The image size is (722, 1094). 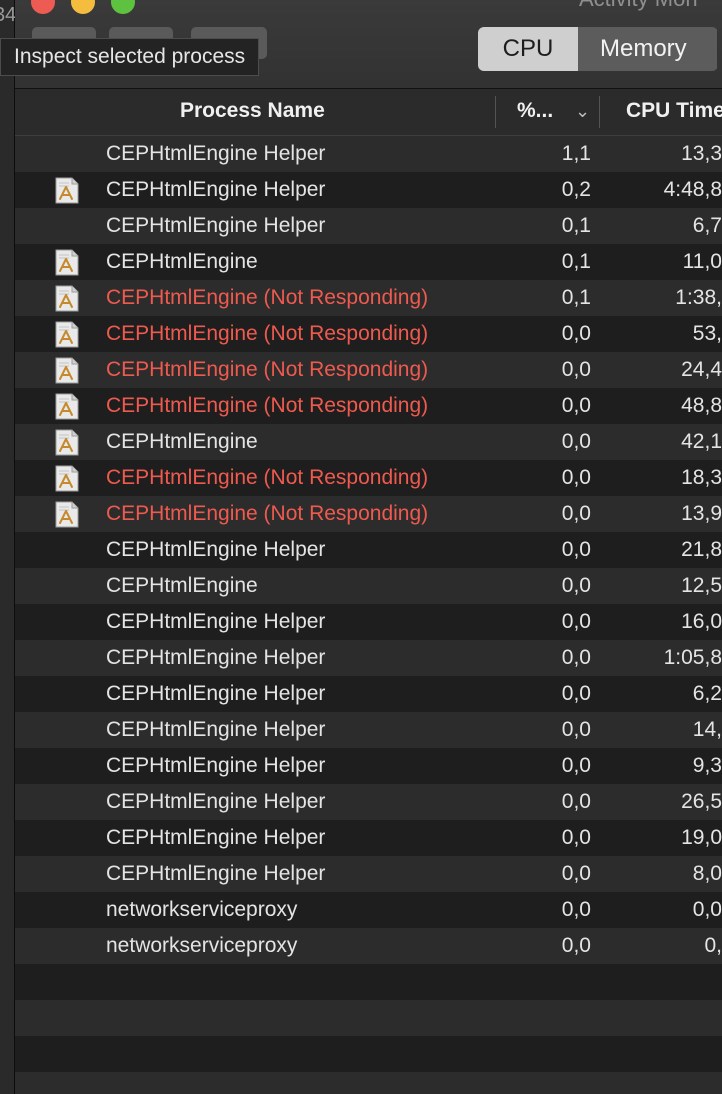 I want to click on table-row: CEPHtmlEngine (Not Responding) 0,0 13,9, so click(x=368, y=514).